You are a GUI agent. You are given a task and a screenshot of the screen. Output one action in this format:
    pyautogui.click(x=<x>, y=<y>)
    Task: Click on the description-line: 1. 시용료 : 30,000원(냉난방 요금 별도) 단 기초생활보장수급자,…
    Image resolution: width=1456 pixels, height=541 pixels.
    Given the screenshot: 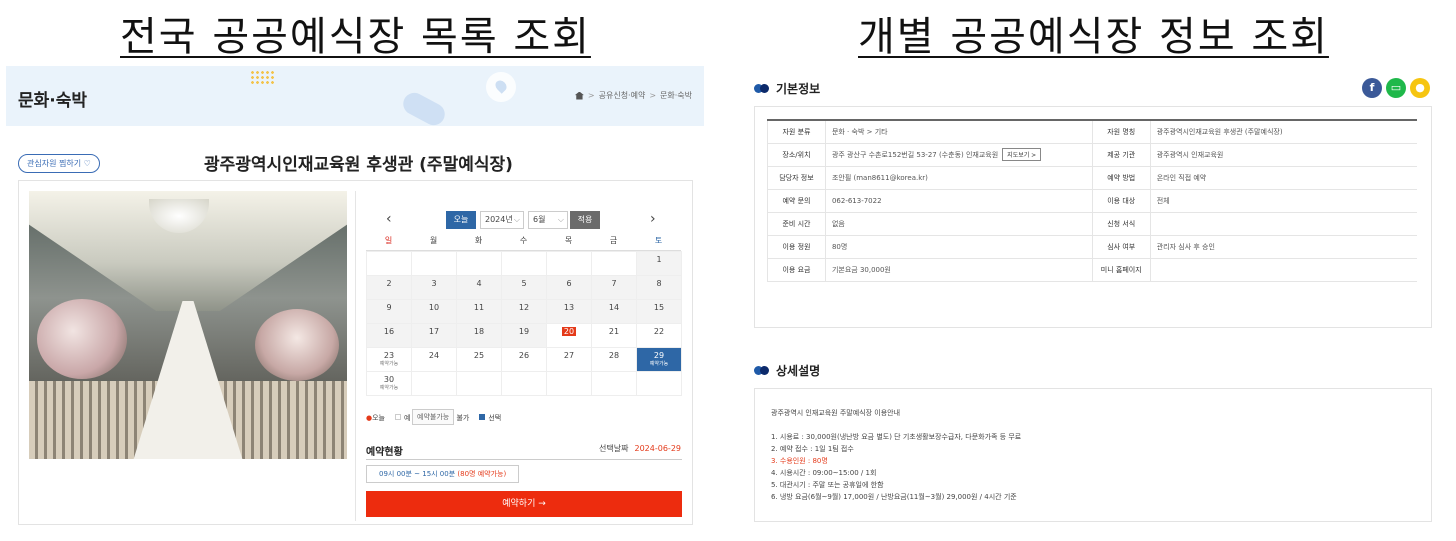 What is the action you would take?
    pyautogui.click(x=896, y=437)
    